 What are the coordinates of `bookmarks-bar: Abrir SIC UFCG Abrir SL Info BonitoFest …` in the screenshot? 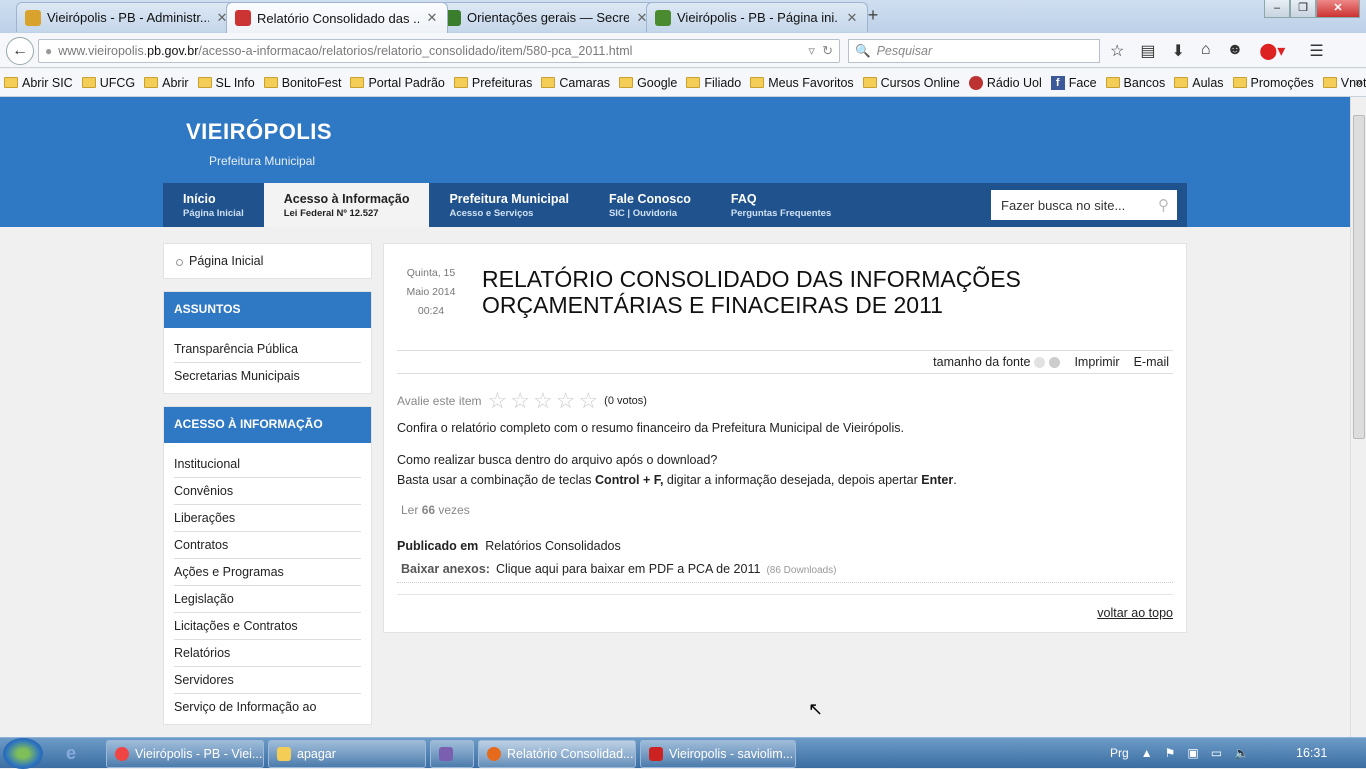 It's located at (683, 83).